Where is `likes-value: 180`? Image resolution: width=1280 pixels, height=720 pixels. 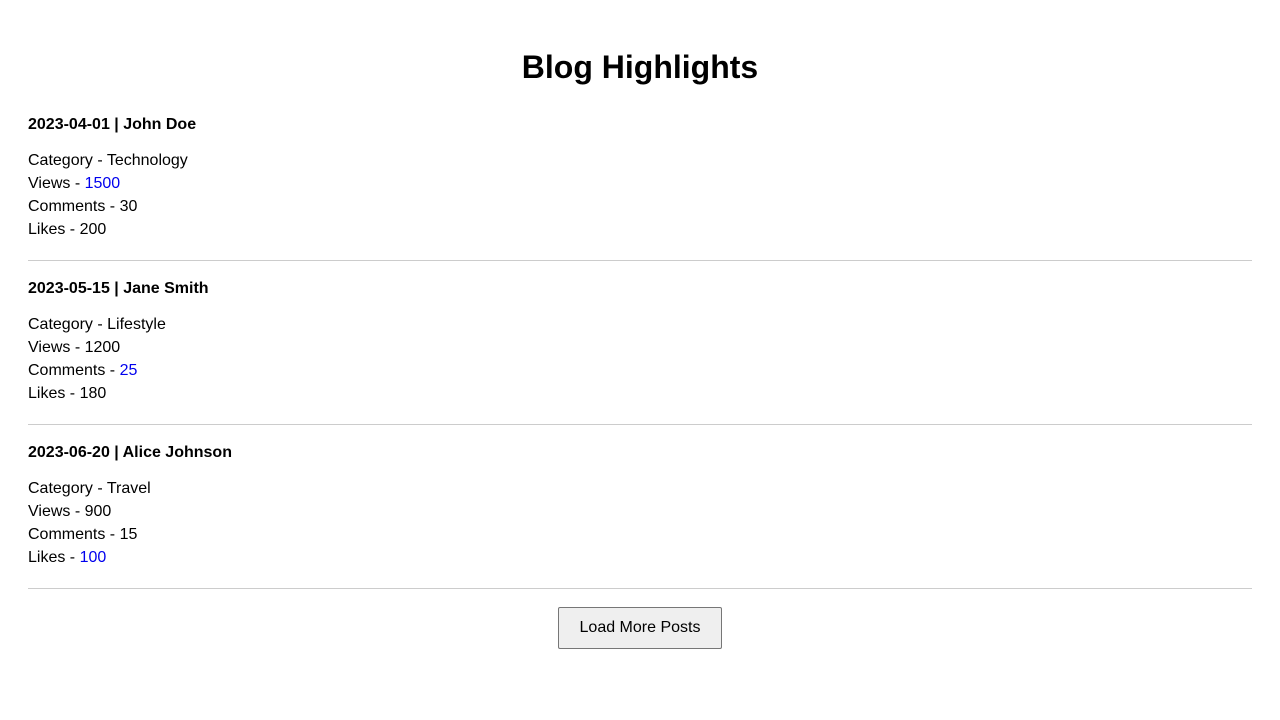
likes-value: 180 is located at coordinates (93, 393).